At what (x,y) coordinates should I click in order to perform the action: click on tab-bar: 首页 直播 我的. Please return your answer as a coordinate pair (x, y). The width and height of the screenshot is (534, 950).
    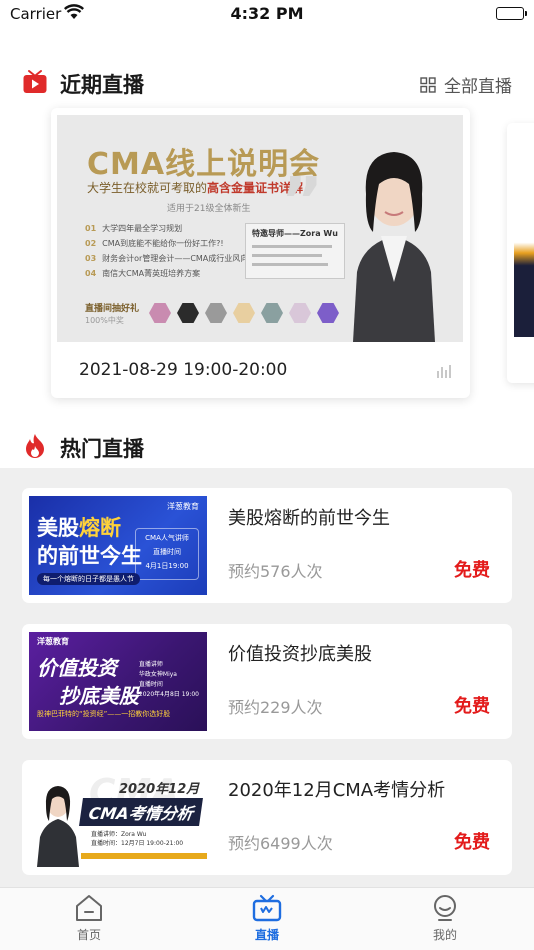
    Looking at the image, I should click on (267, 918).